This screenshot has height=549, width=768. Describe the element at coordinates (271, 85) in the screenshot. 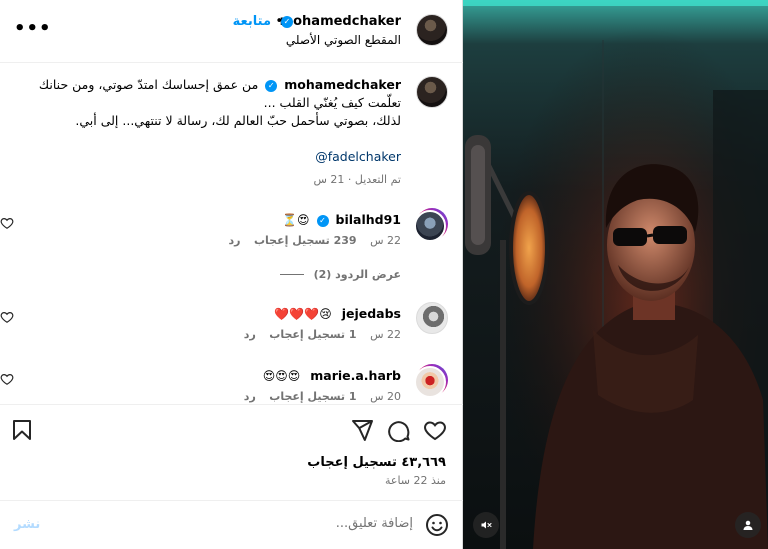

I see `caption-verified-icon: ✓` at that location.